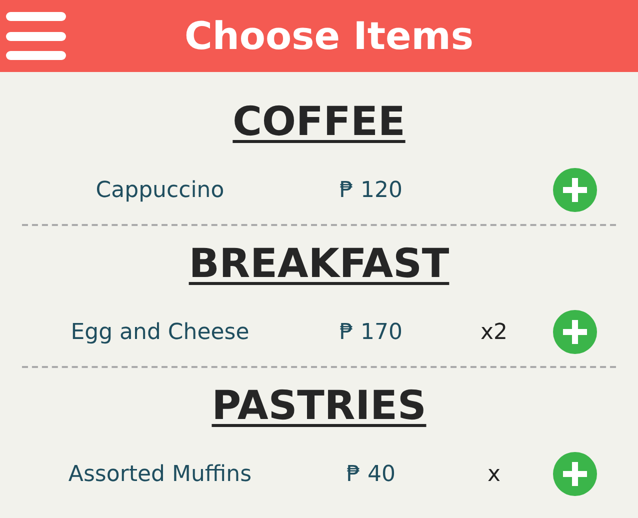 The width and height of the screenshot is (638, 518). What do you see at coordinates (36, 36) in the screenshot?
I see `menu-icon` at bounding box center [36, 36].